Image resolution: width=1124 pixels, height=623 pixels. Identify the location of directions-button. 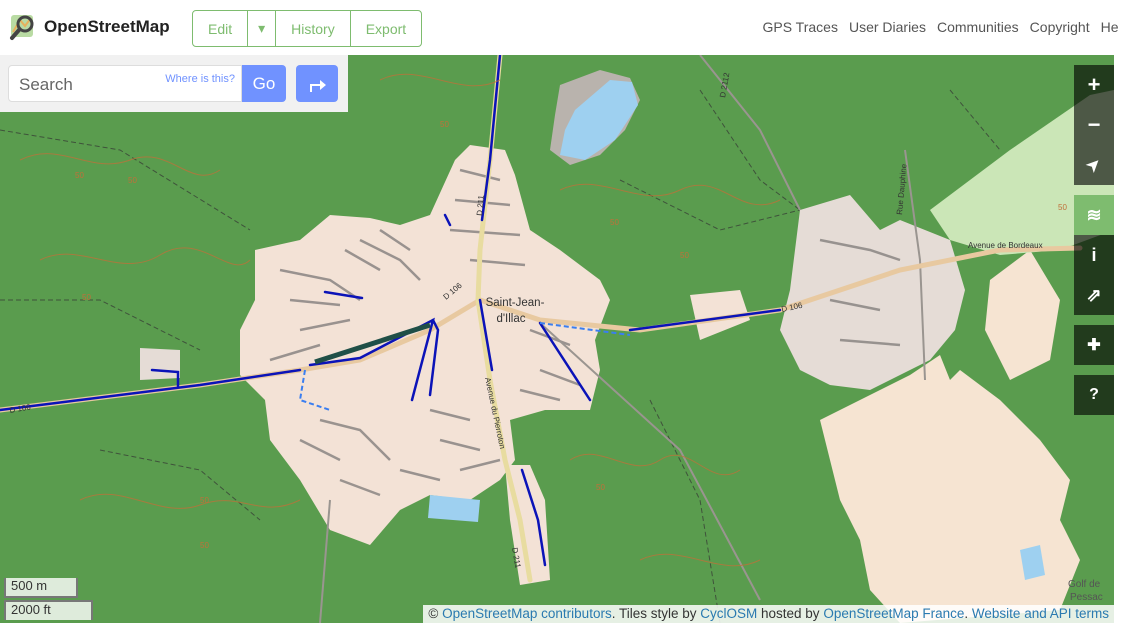
(317, 83).